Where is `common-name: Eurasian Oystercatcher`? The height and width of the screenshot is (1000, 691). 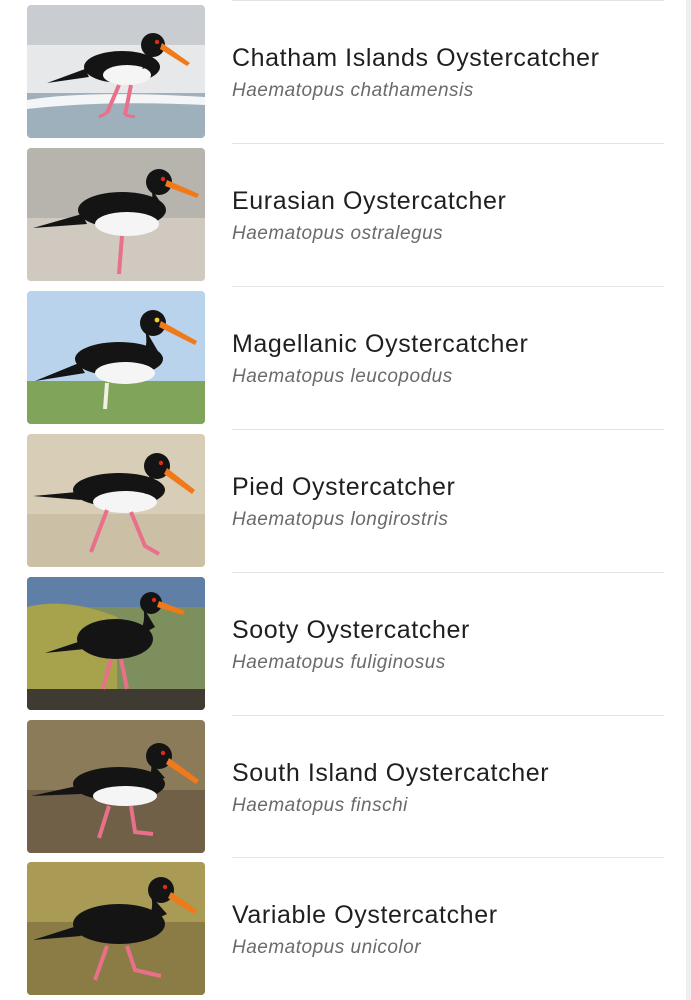
common-name: Eurasian Oystercatcher is located at coordinates (369, 201).